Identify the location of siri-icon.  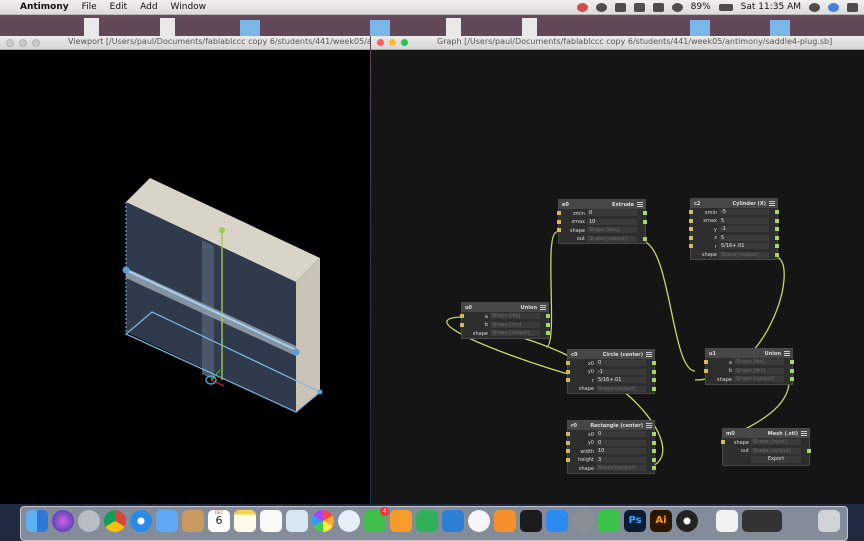
(833, 7).